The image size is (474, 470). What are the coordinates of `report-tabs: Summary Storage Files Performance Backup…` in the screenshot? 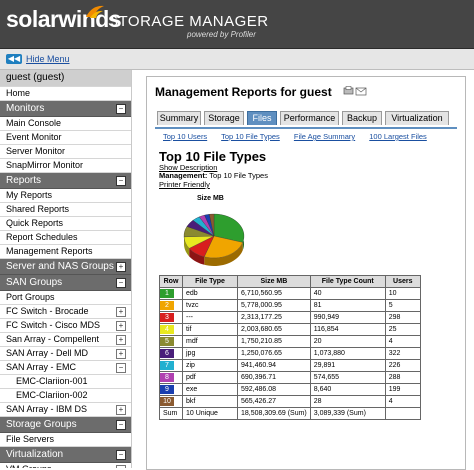 It's located at (306, 120).